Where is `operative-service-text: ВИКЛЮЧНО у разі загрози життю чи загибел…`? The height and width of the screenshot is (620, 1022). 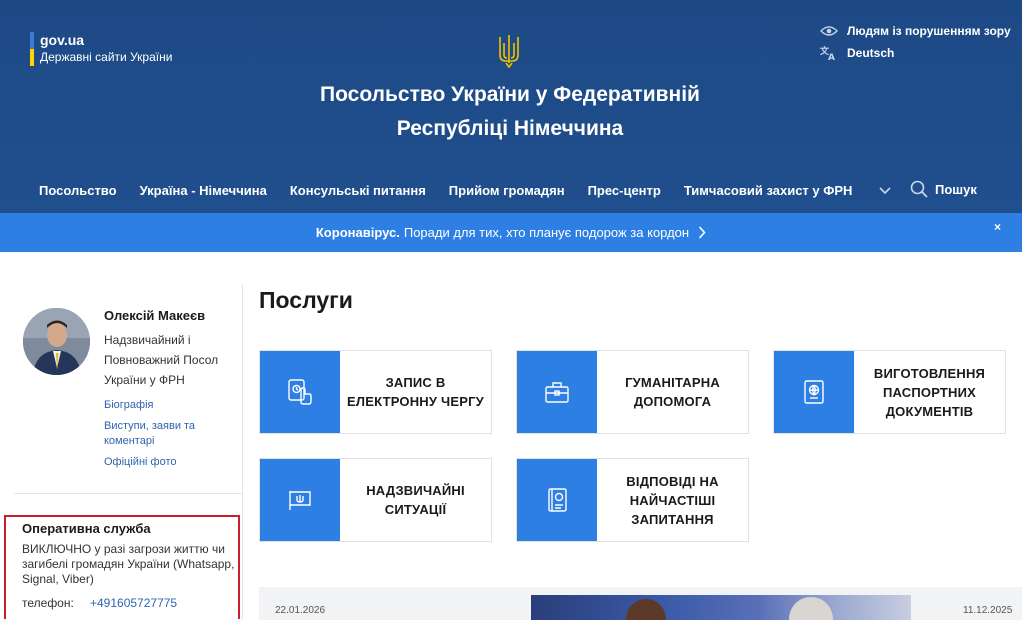 operative-service-text: ВИКЛЮЧНО у разі загрози життю чи загибел… is located at coordinates (128, 564).